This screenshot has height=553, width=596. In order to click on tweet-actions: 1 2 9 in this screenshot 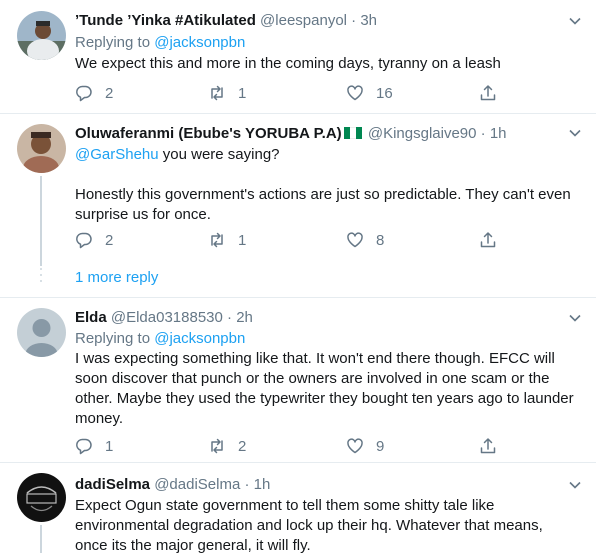, I will do `click(290, 446)`.